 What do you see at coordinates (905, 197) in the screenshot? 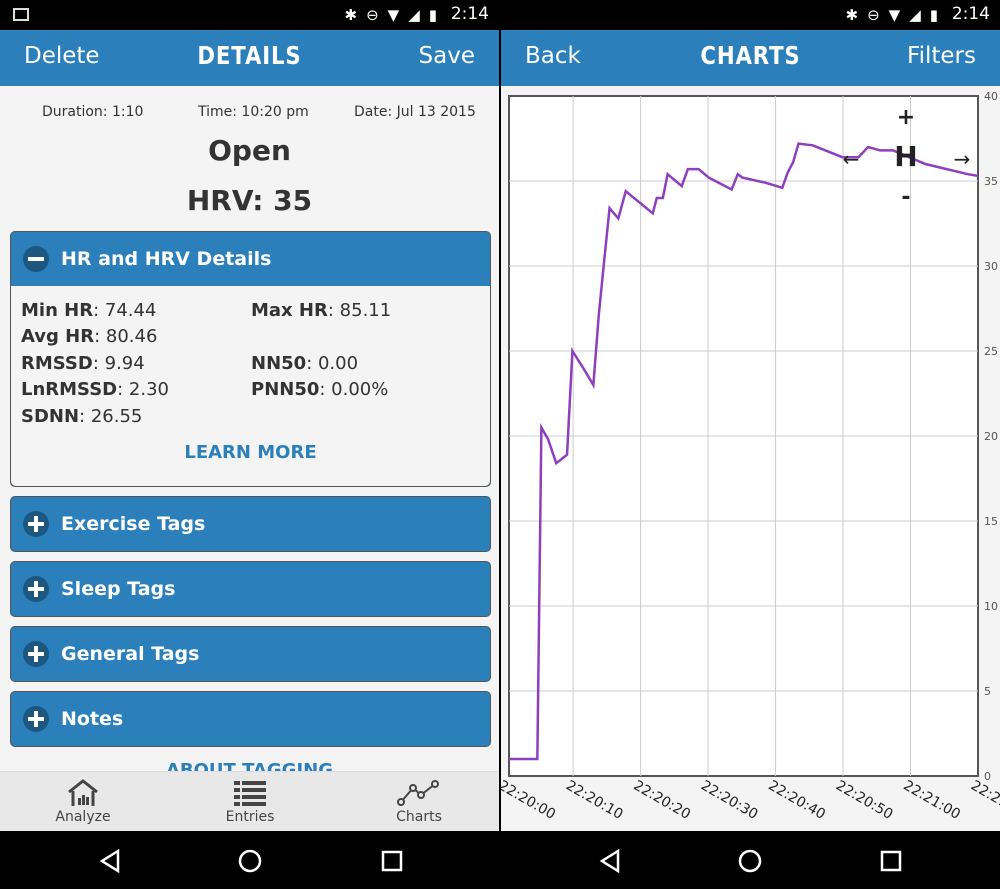
I see `zoom-out-button: -` at bounding box center [905, 197].